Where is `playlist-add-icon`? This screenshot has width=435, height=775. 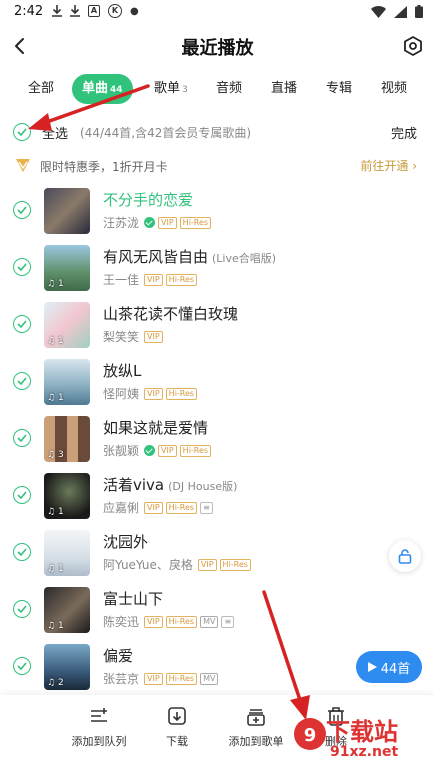
playlist-add-icon is located at coordinates (256, 717).